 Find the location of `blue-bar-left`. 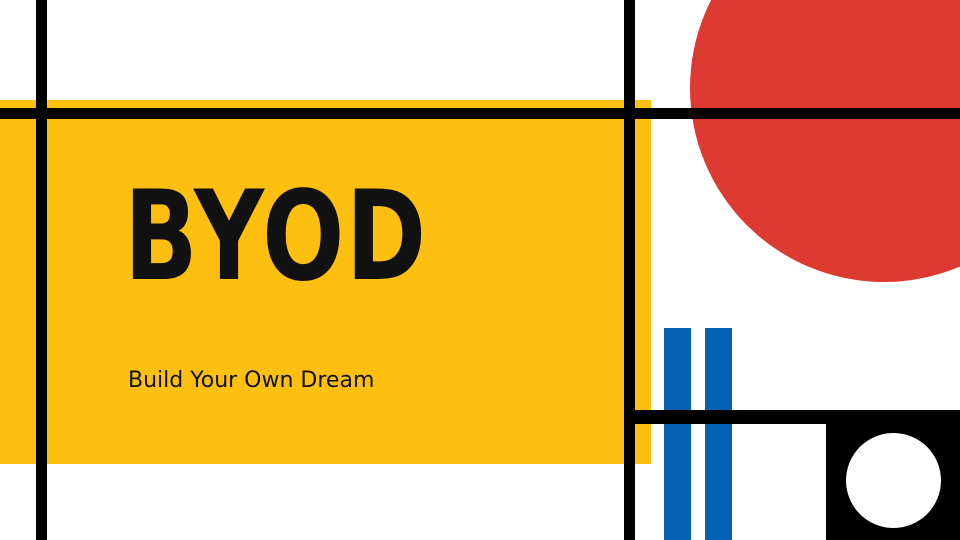

blue-bar-left is located at coordinates (677, 434).